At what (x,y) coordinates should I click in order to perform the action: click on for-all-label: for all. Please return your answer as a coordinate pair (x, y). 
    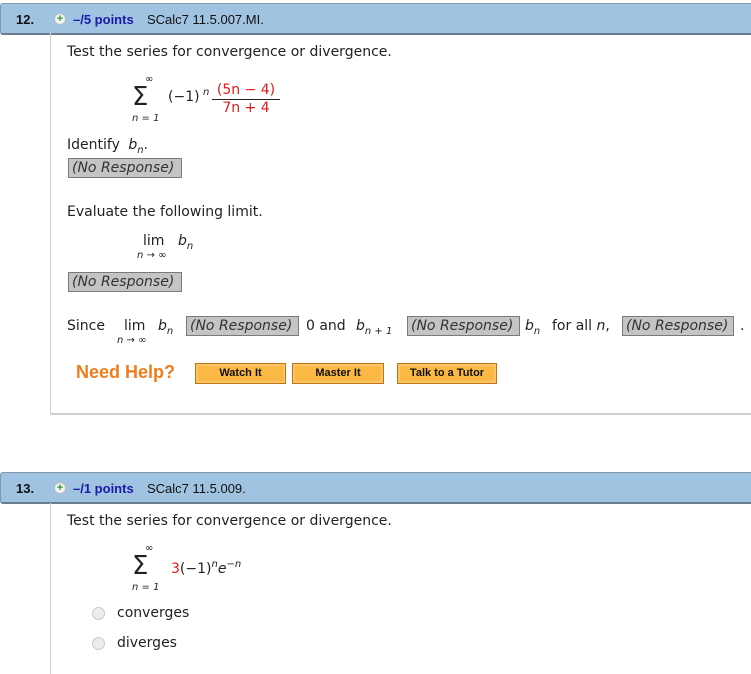
    Looking at the image, I should click on (572, 326).